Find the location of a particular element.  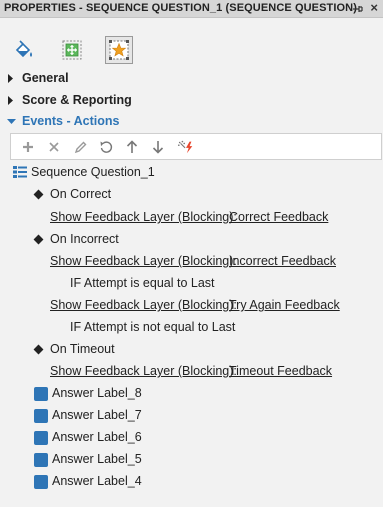

move-down-icon is located at coordinates (158, 147).